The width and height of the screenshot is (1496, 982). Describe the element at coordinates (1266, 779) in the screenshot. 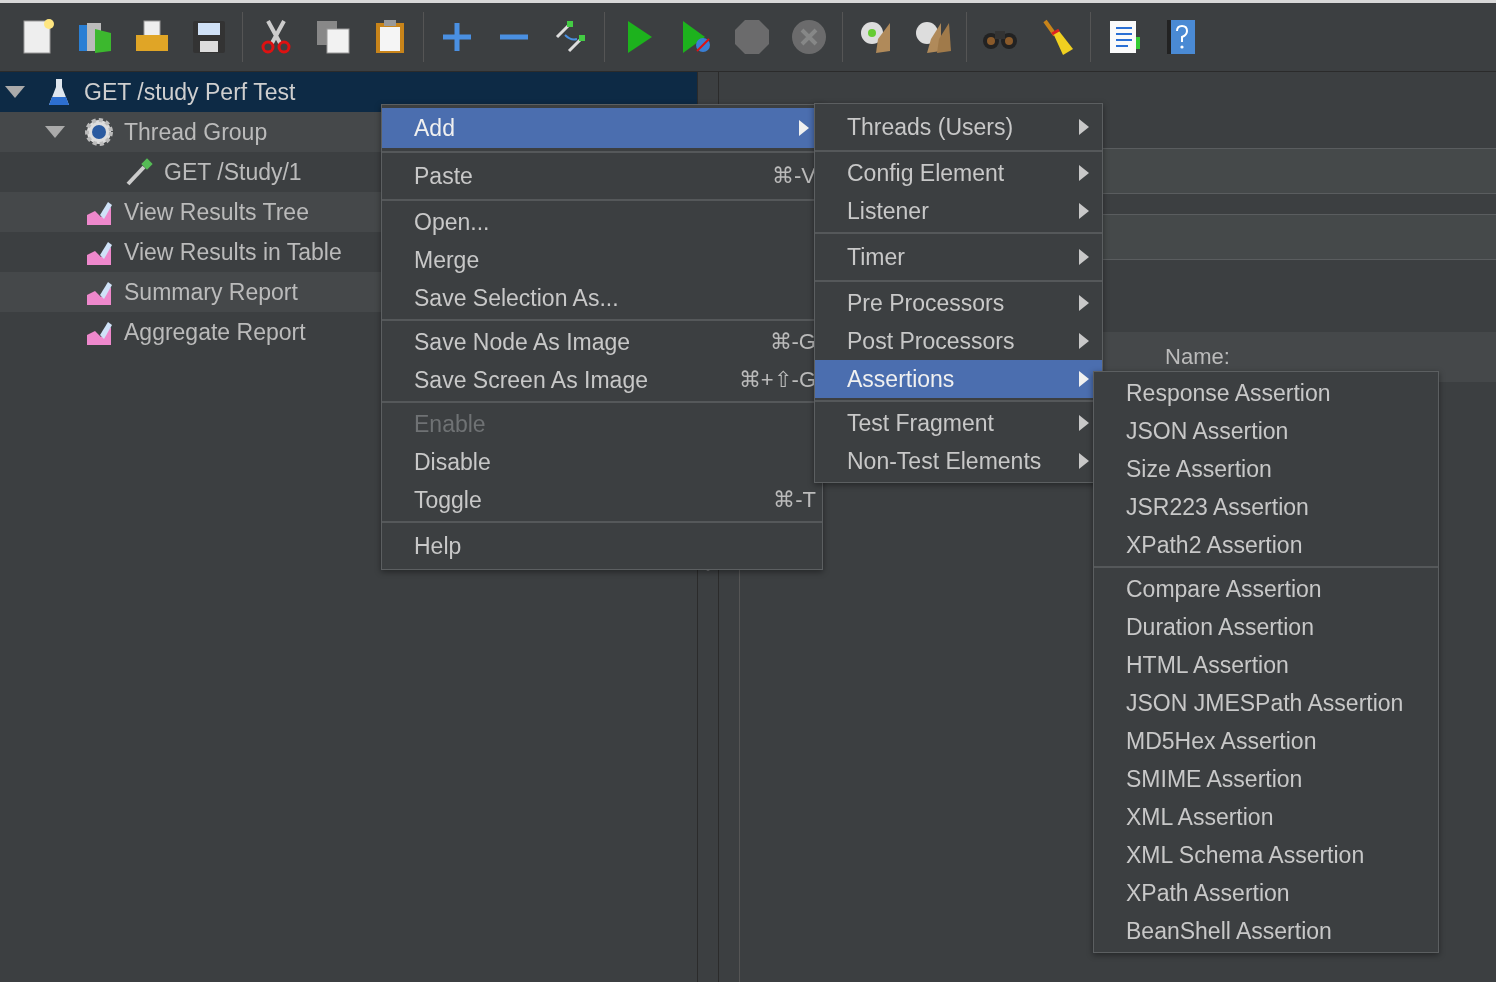

I see `menu-item: SMIME Assertion` at that location.